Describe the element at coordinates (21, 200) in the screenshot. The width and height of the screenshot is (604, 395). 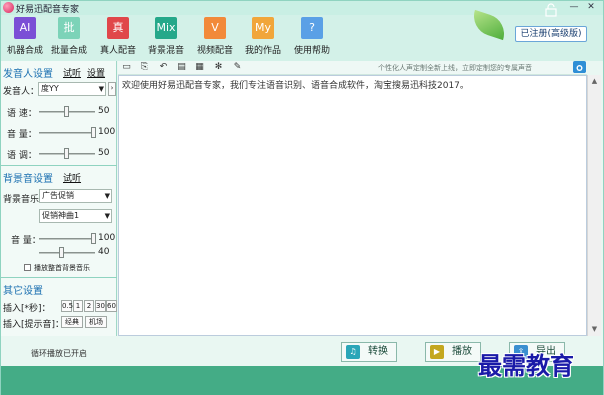
I see `bg-music-label: 背景音乐` at that location.